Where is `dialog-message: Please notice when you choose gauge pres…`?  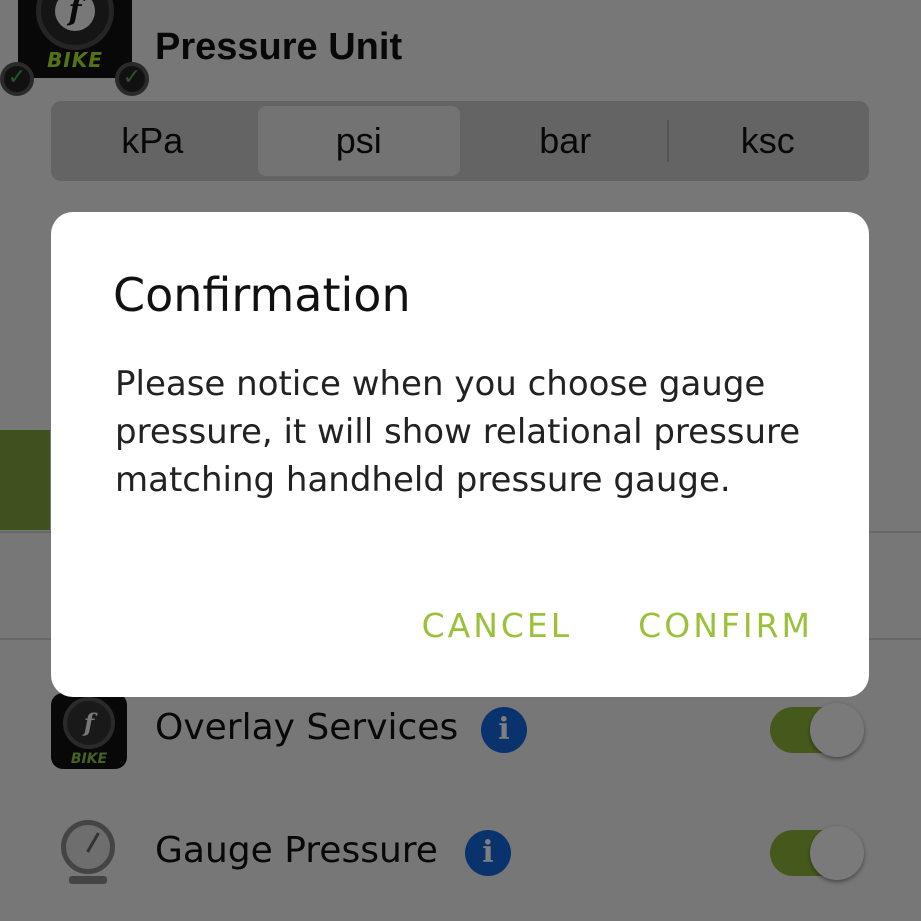
dialog-message: Please notice when you choose gauge pres… is located at coordinates (458, 432).